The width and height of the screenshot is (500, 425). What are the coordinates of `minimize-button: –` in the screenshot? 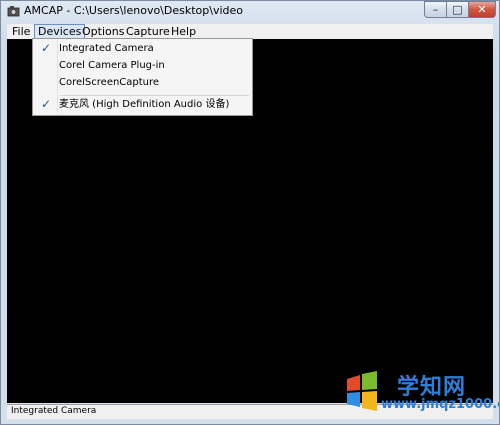 It's located at (435, 9).